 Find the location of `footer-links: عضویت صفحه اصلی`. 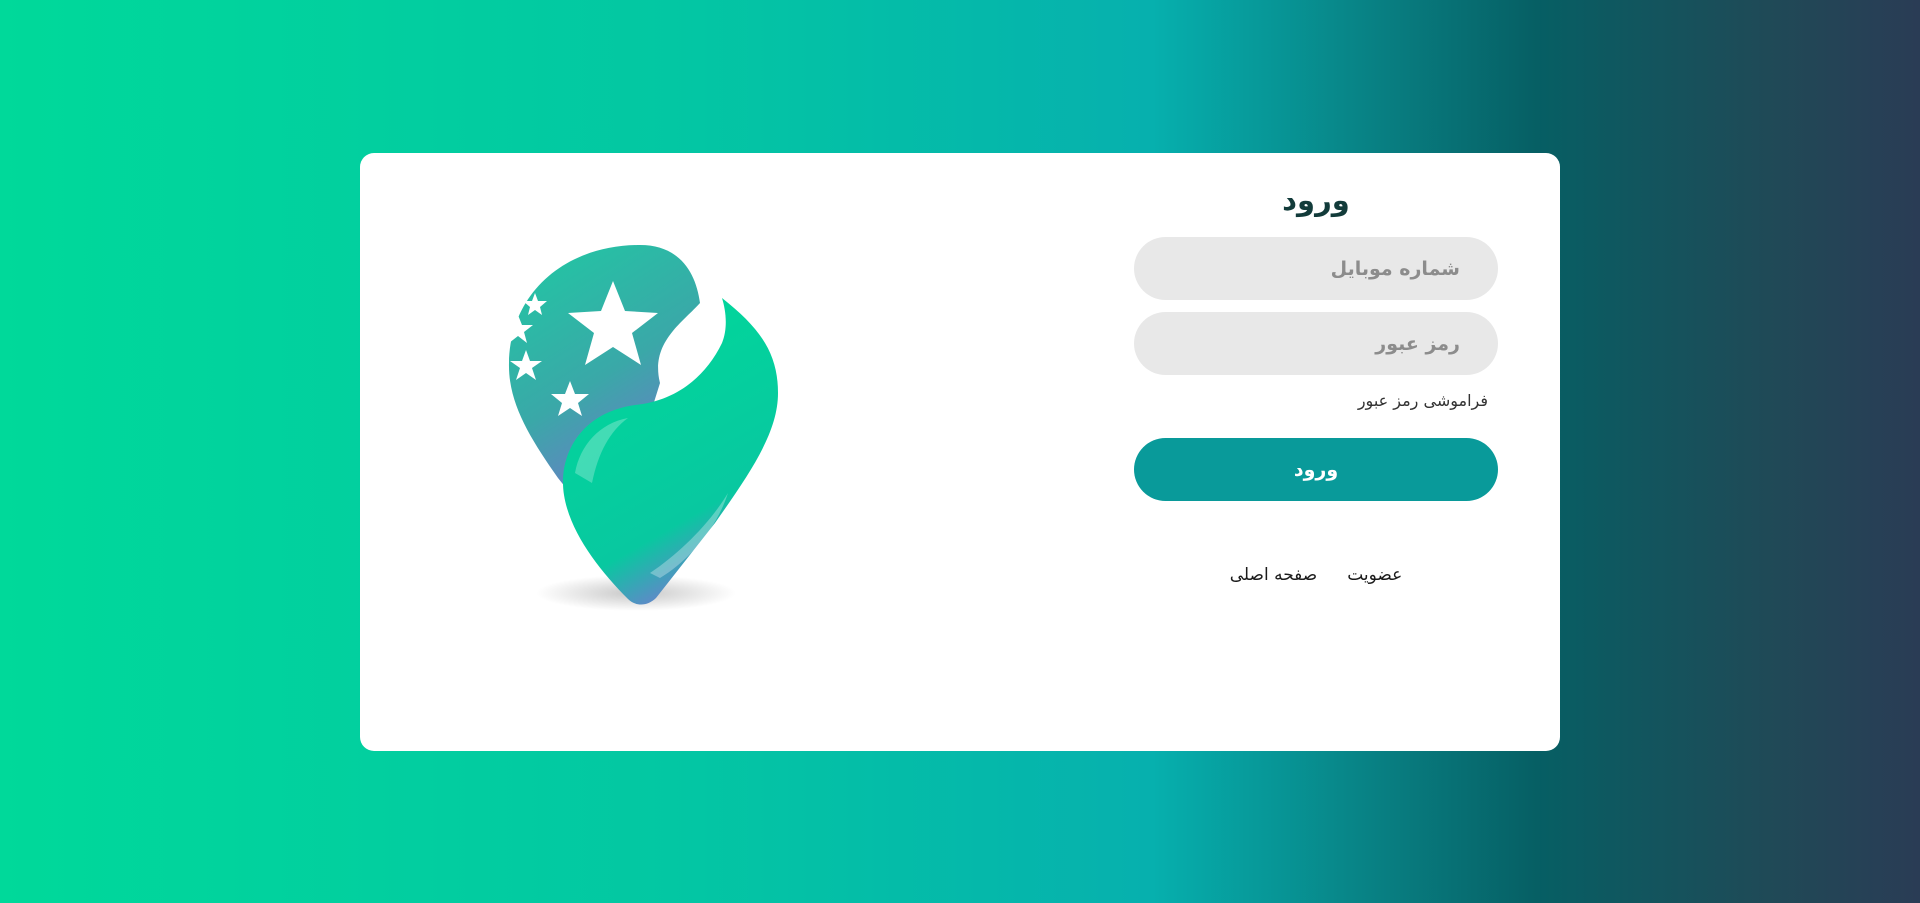

footer-links: عضویت صفحه اصلی is located at coordinates (1316, 575).